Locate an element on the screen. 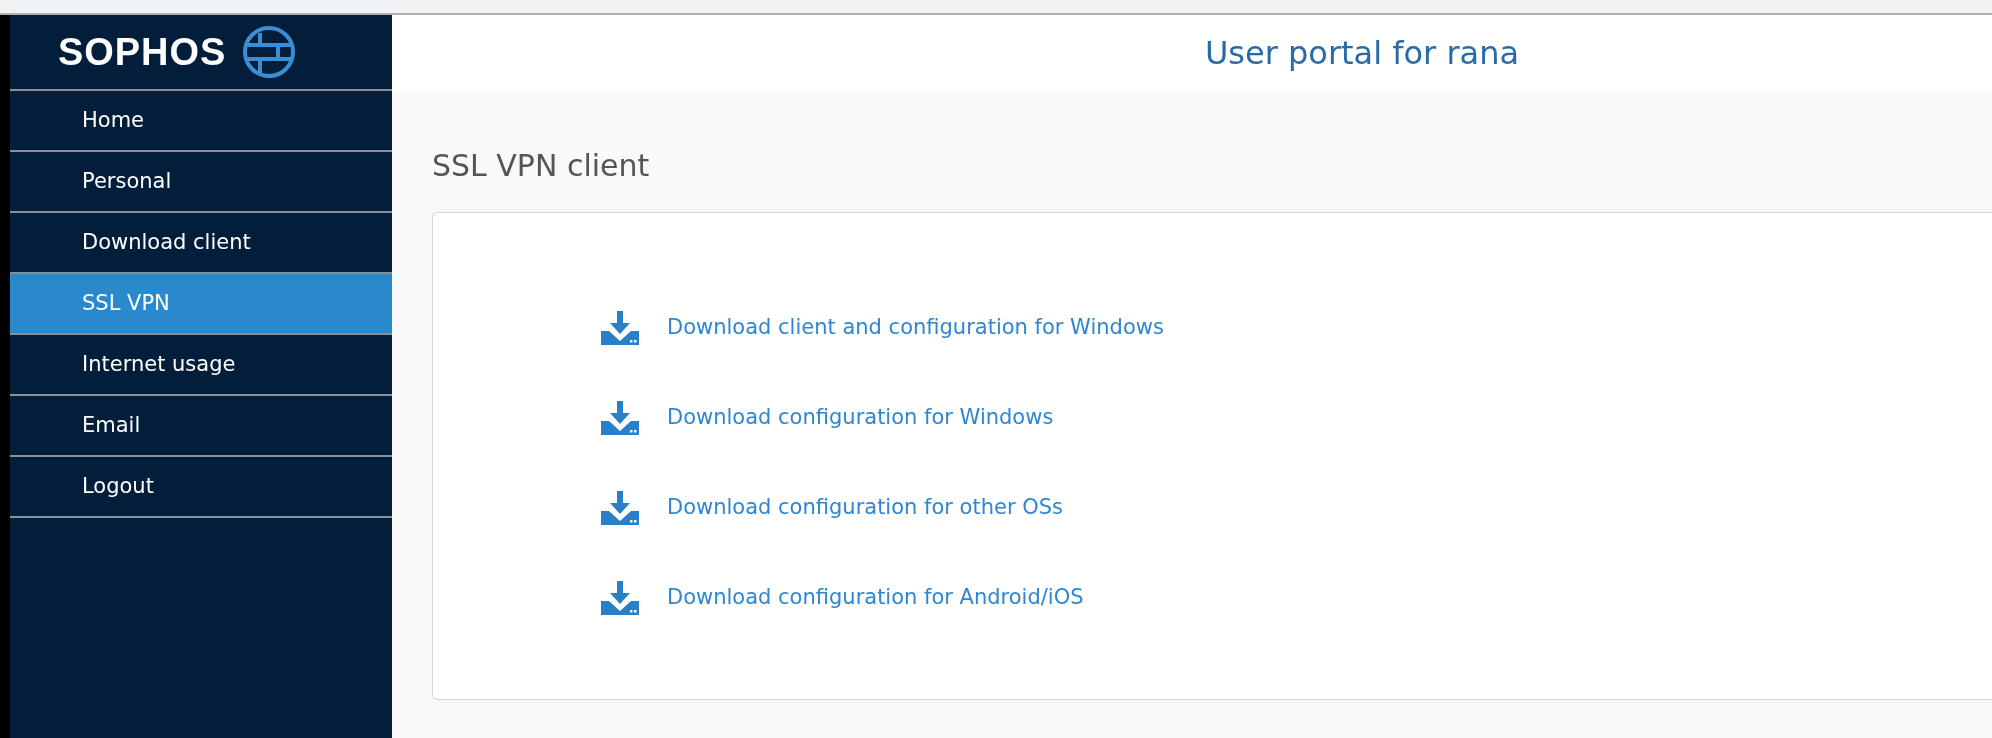  page-title: SSL VPN client is located at coordinates (541, 166).